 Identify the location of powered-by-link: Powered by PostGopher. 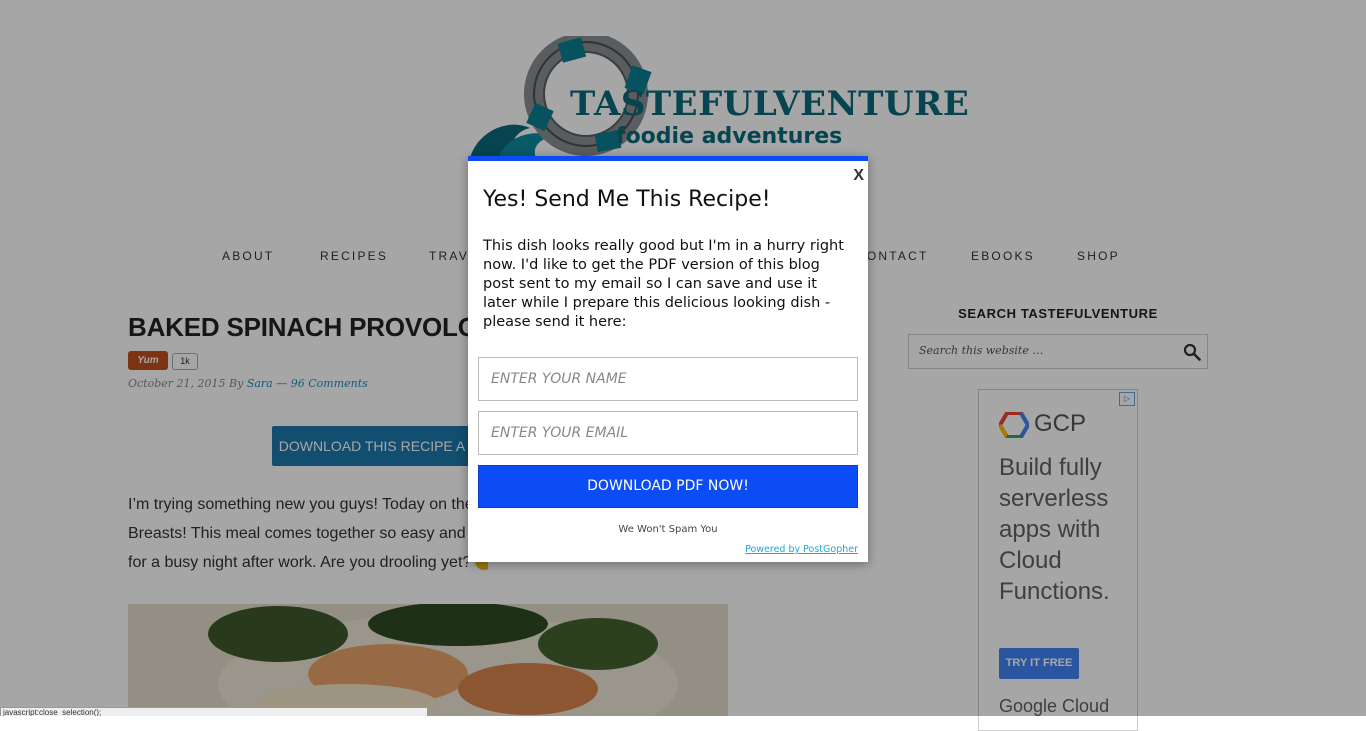
(801, 549).